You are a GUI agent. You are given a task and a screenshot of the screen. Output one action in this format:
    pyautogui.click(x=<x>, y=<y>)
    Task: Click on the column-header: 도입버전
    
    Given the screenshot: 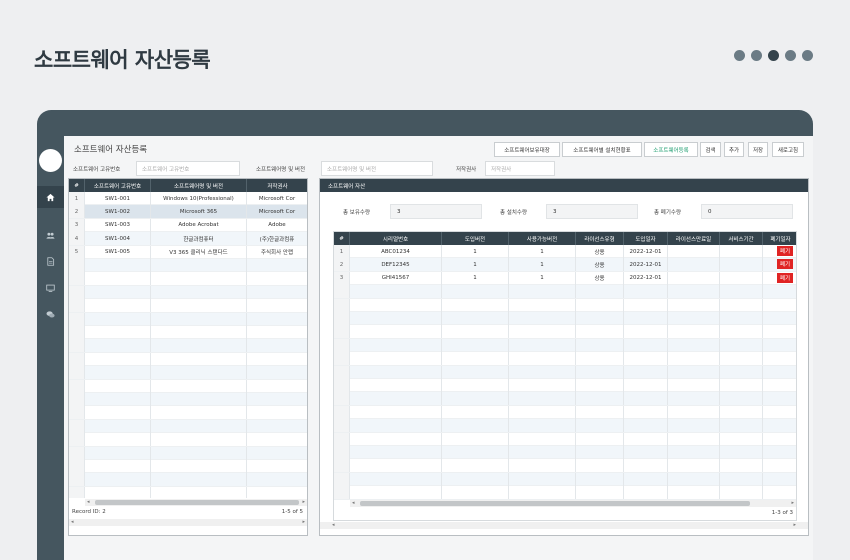 What is the action you would take?
    pyautogui.click(x=475, y=238)
    